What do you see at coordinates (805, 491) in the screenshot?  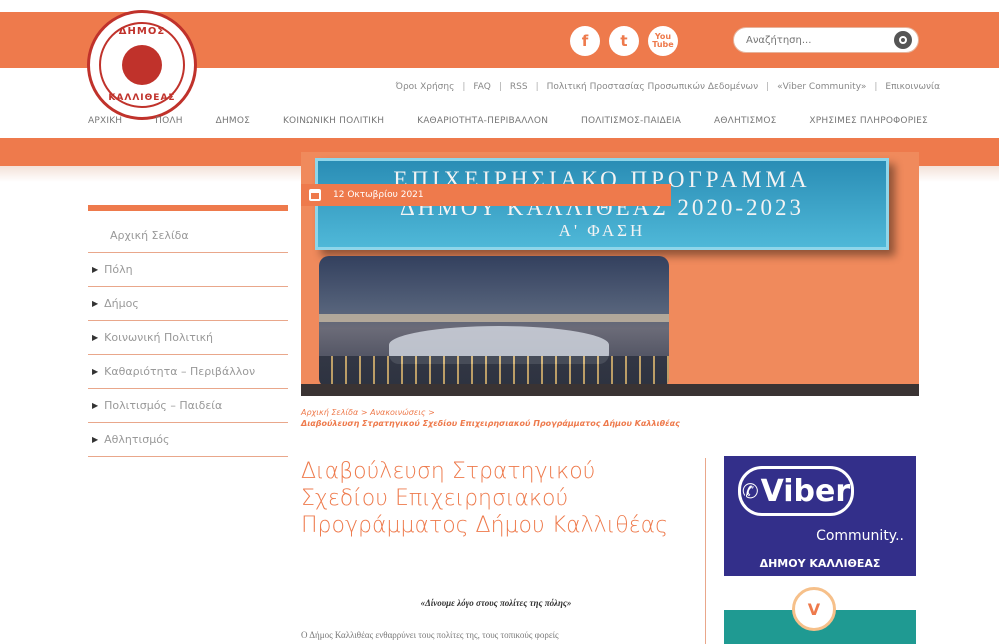 I see `viber-brand: Viber` at bounding box center [805, 491].